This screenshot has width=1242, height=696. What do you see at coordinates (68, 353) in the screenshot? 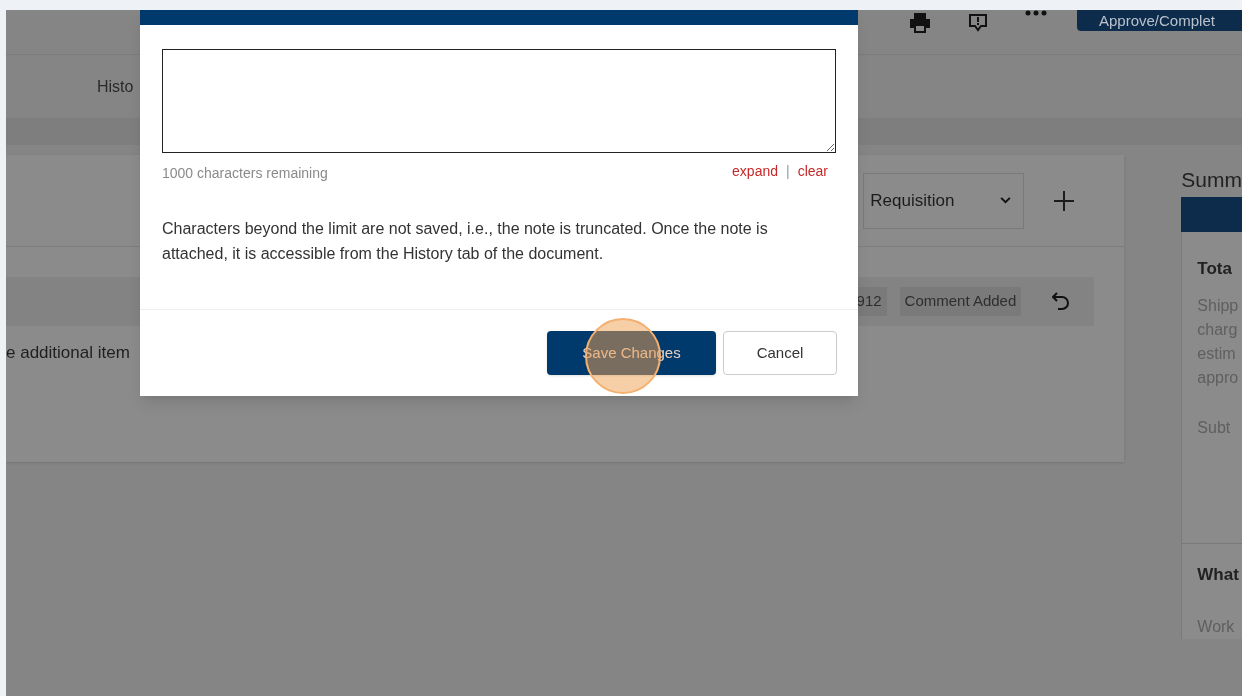
I see `item-text: e additional item` at bounding box center [68, 353].